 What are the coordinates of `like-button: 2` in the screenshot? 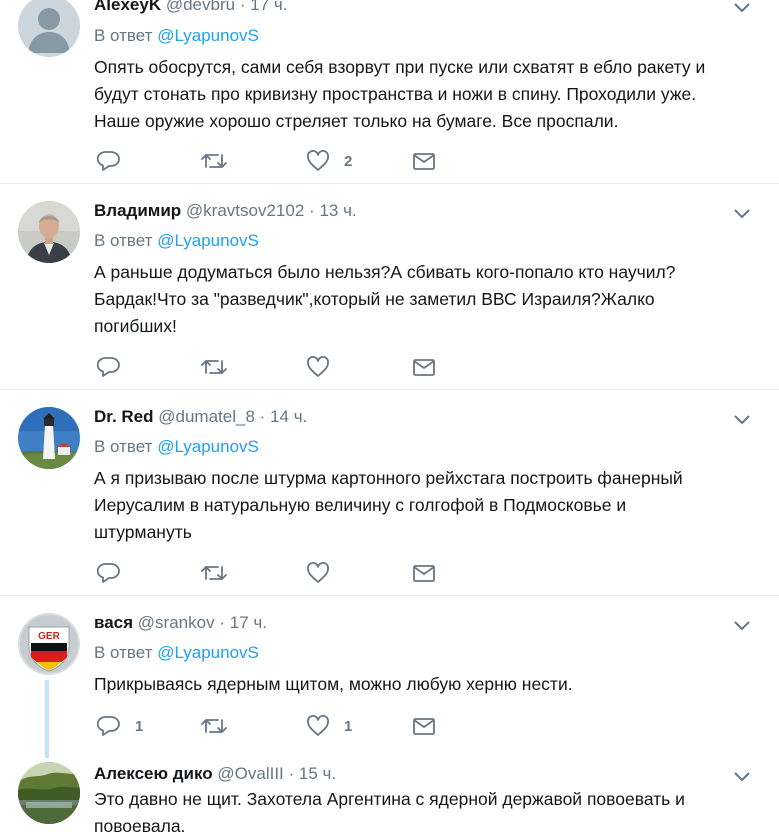 It's located at (329, 161).